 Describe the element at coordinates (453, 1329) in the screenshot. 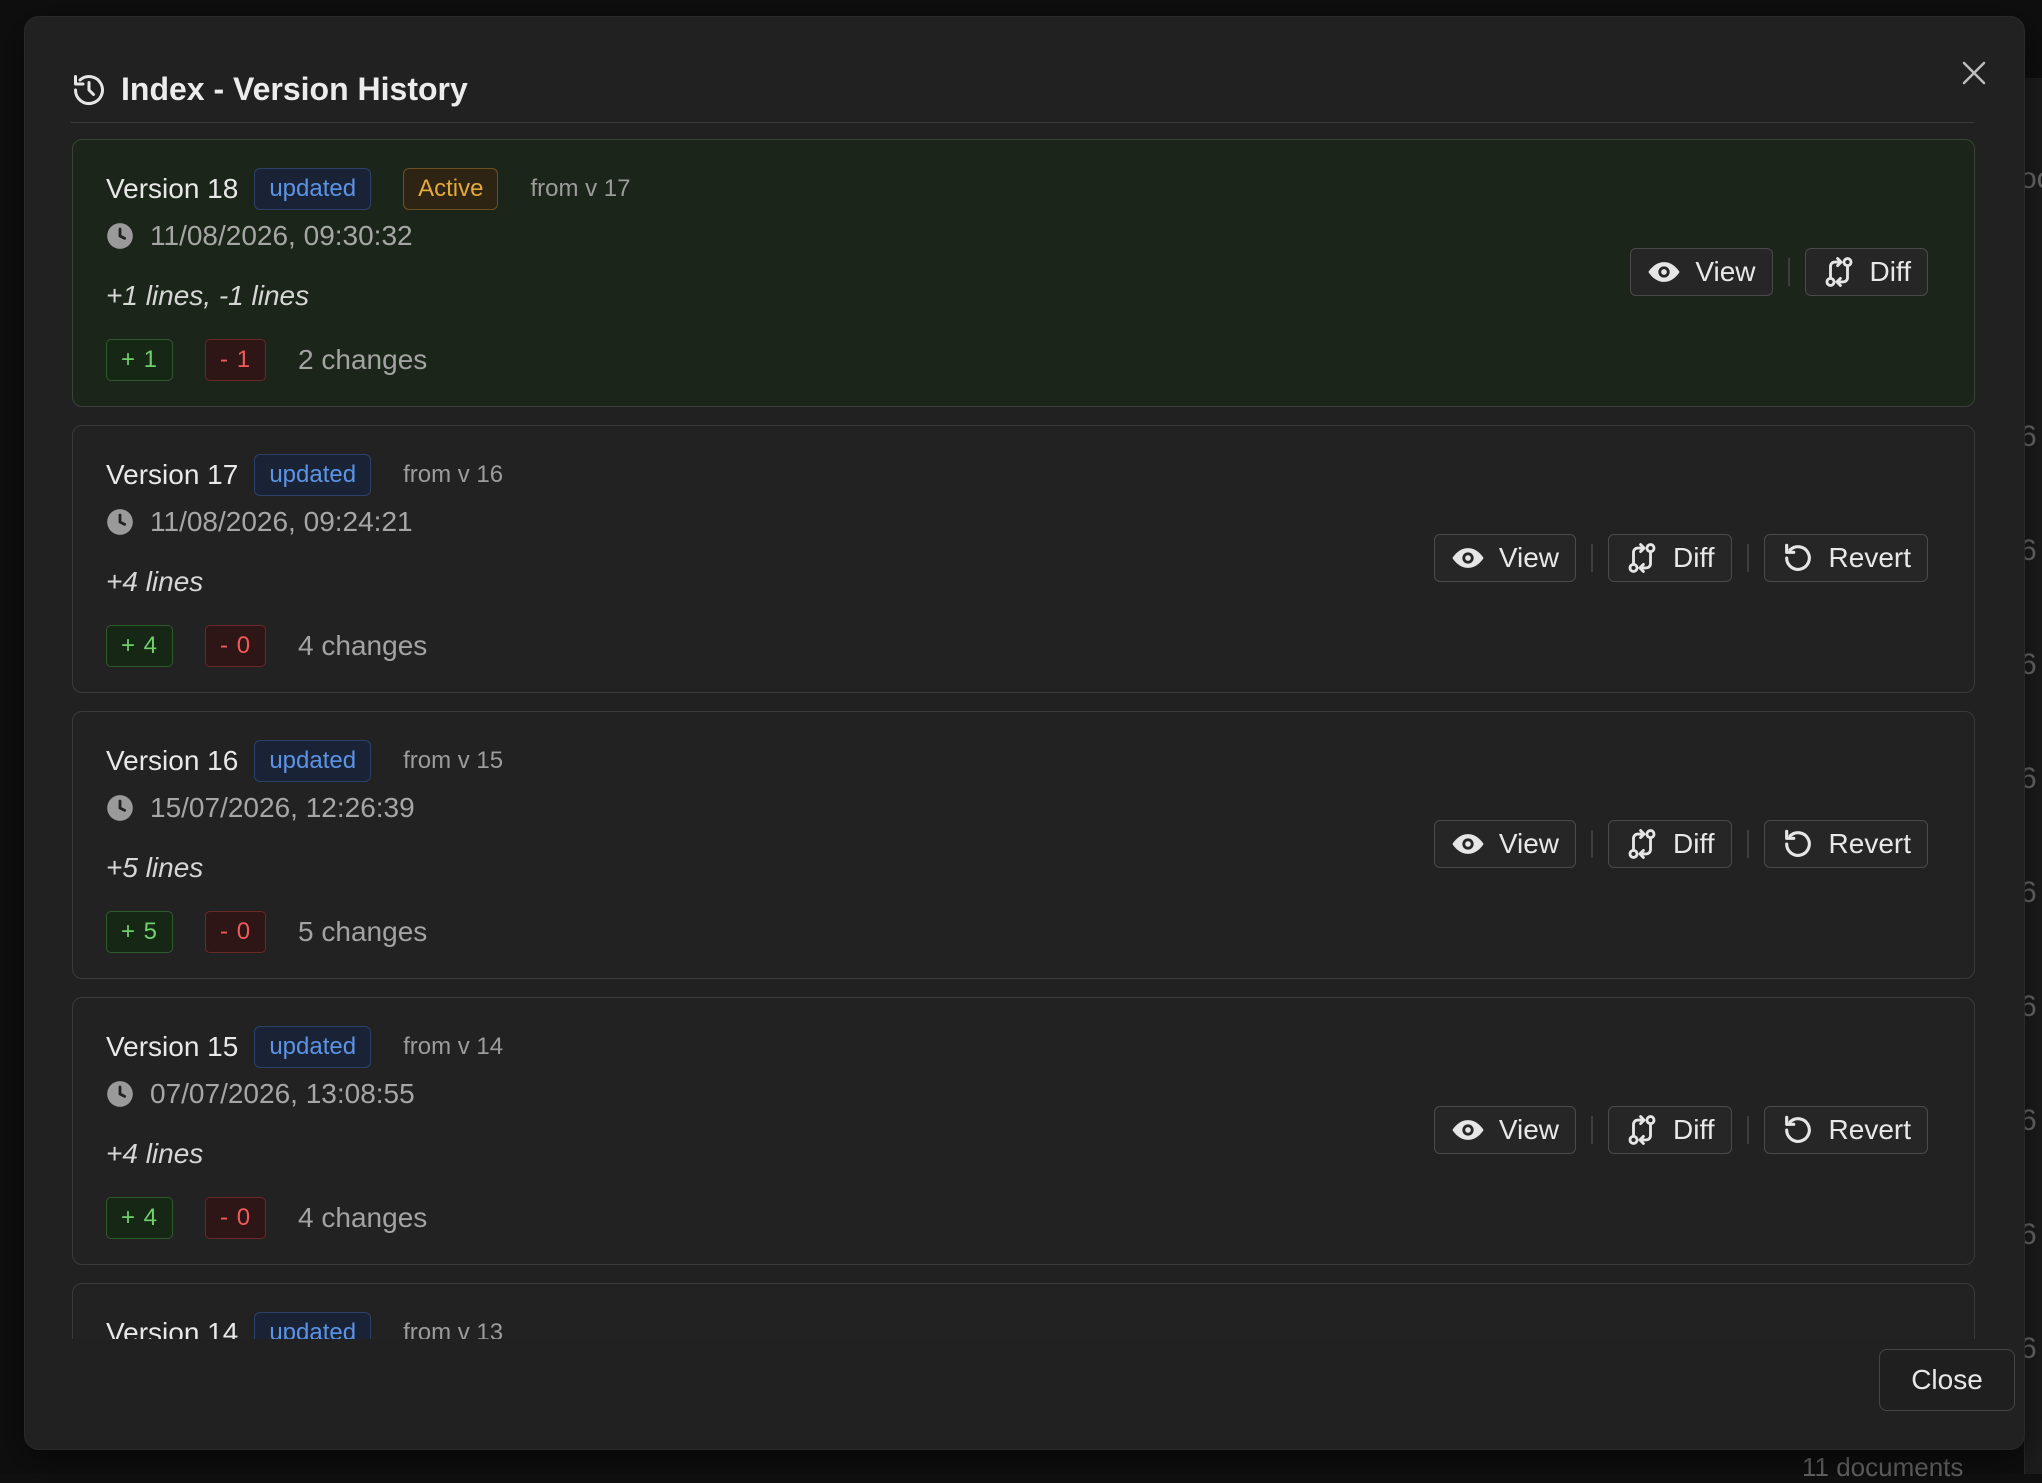

I see `from-version: from v 13` at that location.